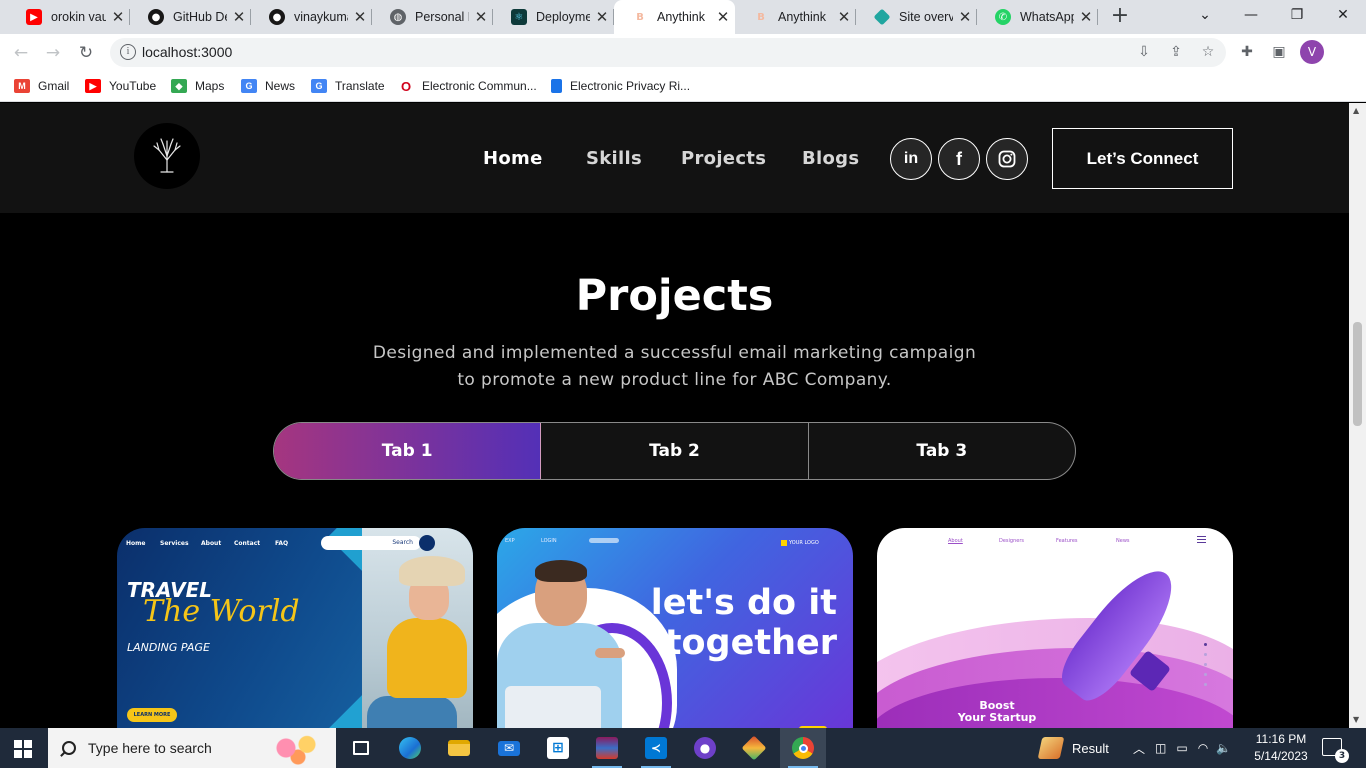 Image resolution: width=1366 pixels, height=768 pixels. Describe the element at coordinates (705, 748) in the screenshot. I see `github-desktop-icon: ●` at that location.